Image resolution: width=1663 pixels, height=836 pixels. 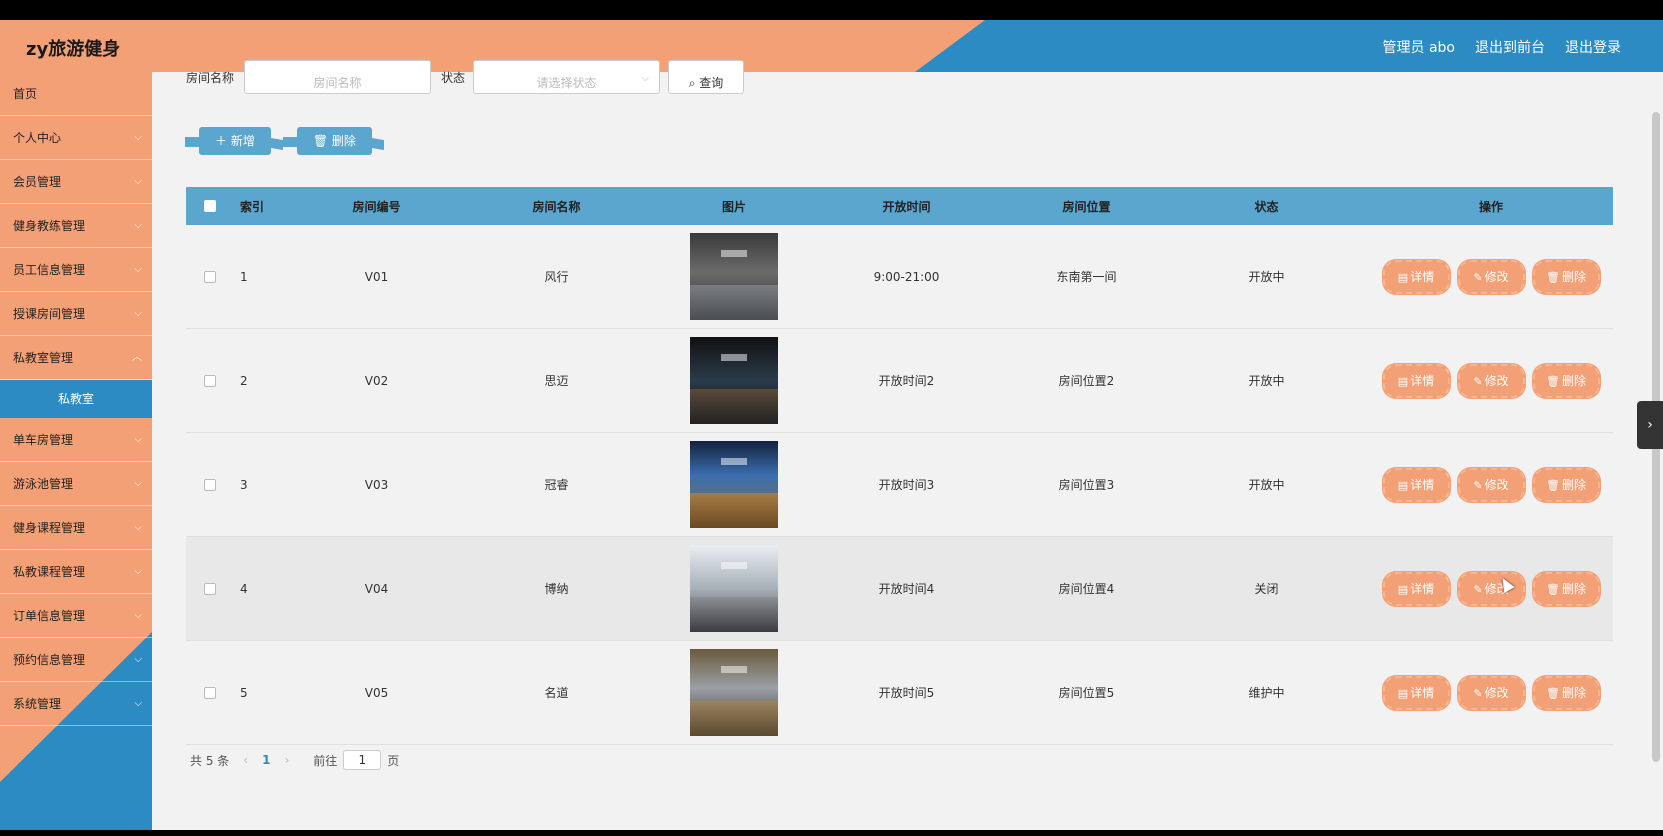 I want to click on goto-label: 前往, so click(x=325, y=760).